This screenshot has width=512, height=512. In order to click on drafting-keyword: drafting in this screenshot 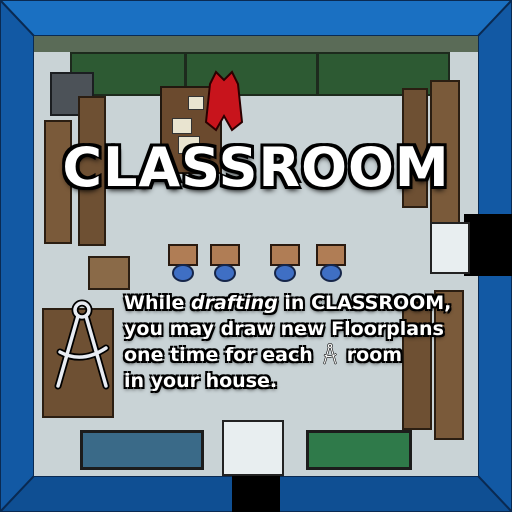, I will do `click(234, 303)`.